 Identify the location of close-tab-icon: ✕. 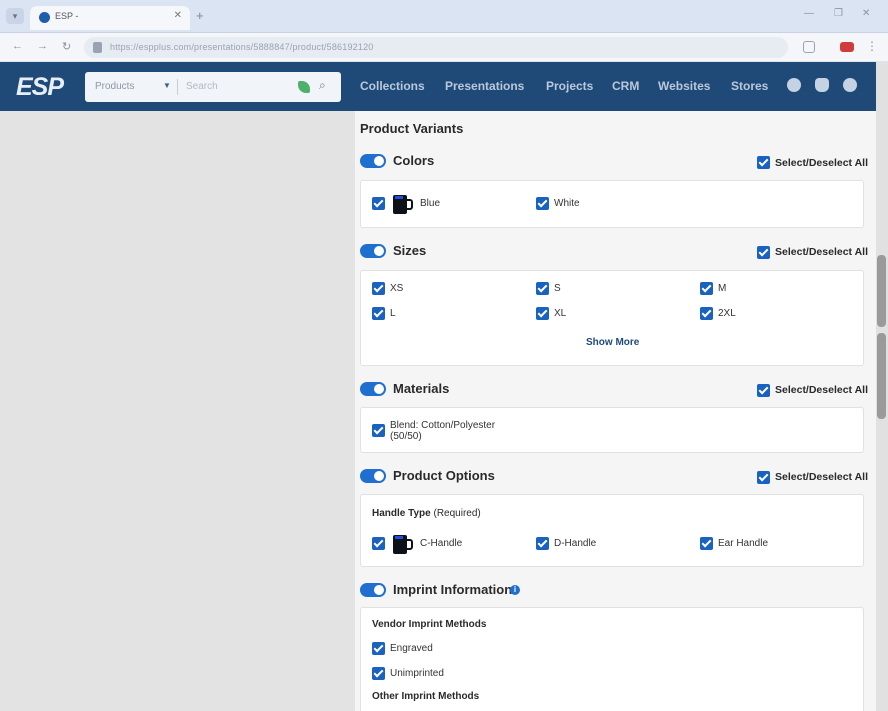
(178, 15).